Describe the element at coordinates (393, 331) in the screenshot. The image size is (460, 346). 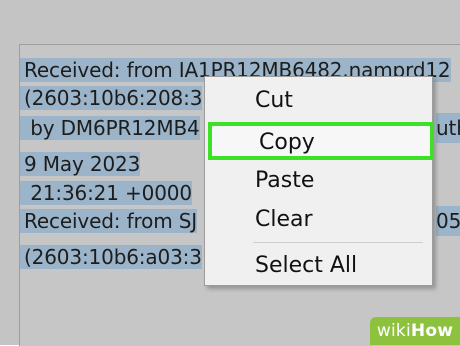
I see `watermark-wiki: wiki` at that location.